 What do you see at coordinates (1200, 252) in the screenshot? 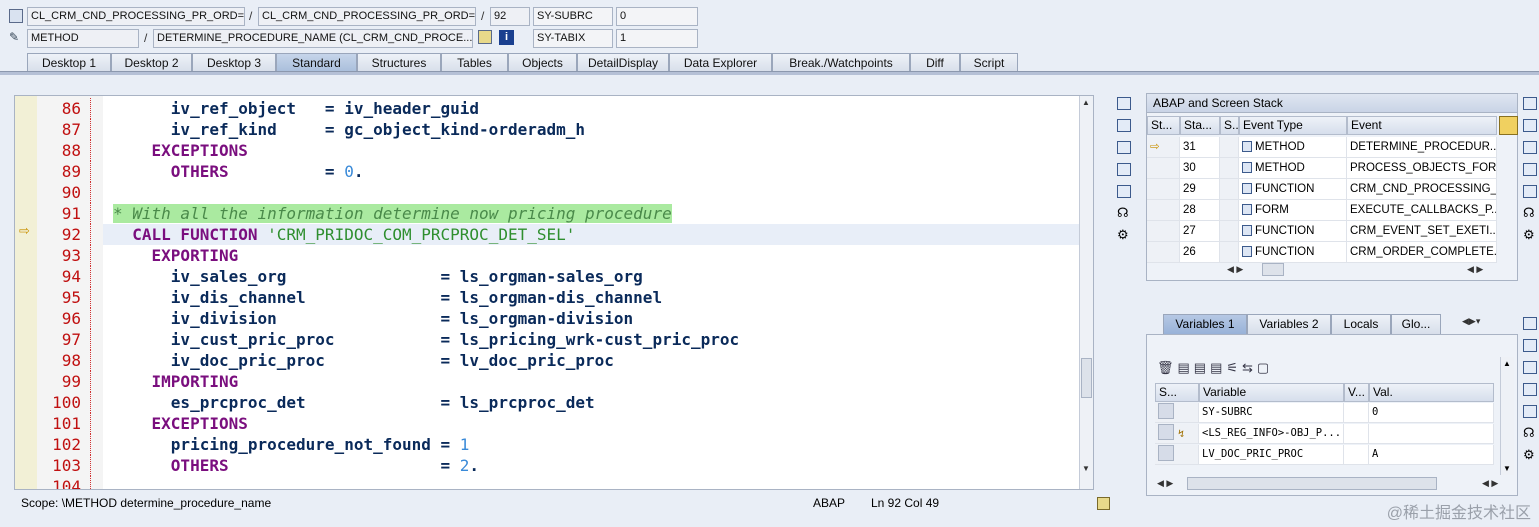
I see `stack-level-cell: 26` at bounding box center [1200, 252].